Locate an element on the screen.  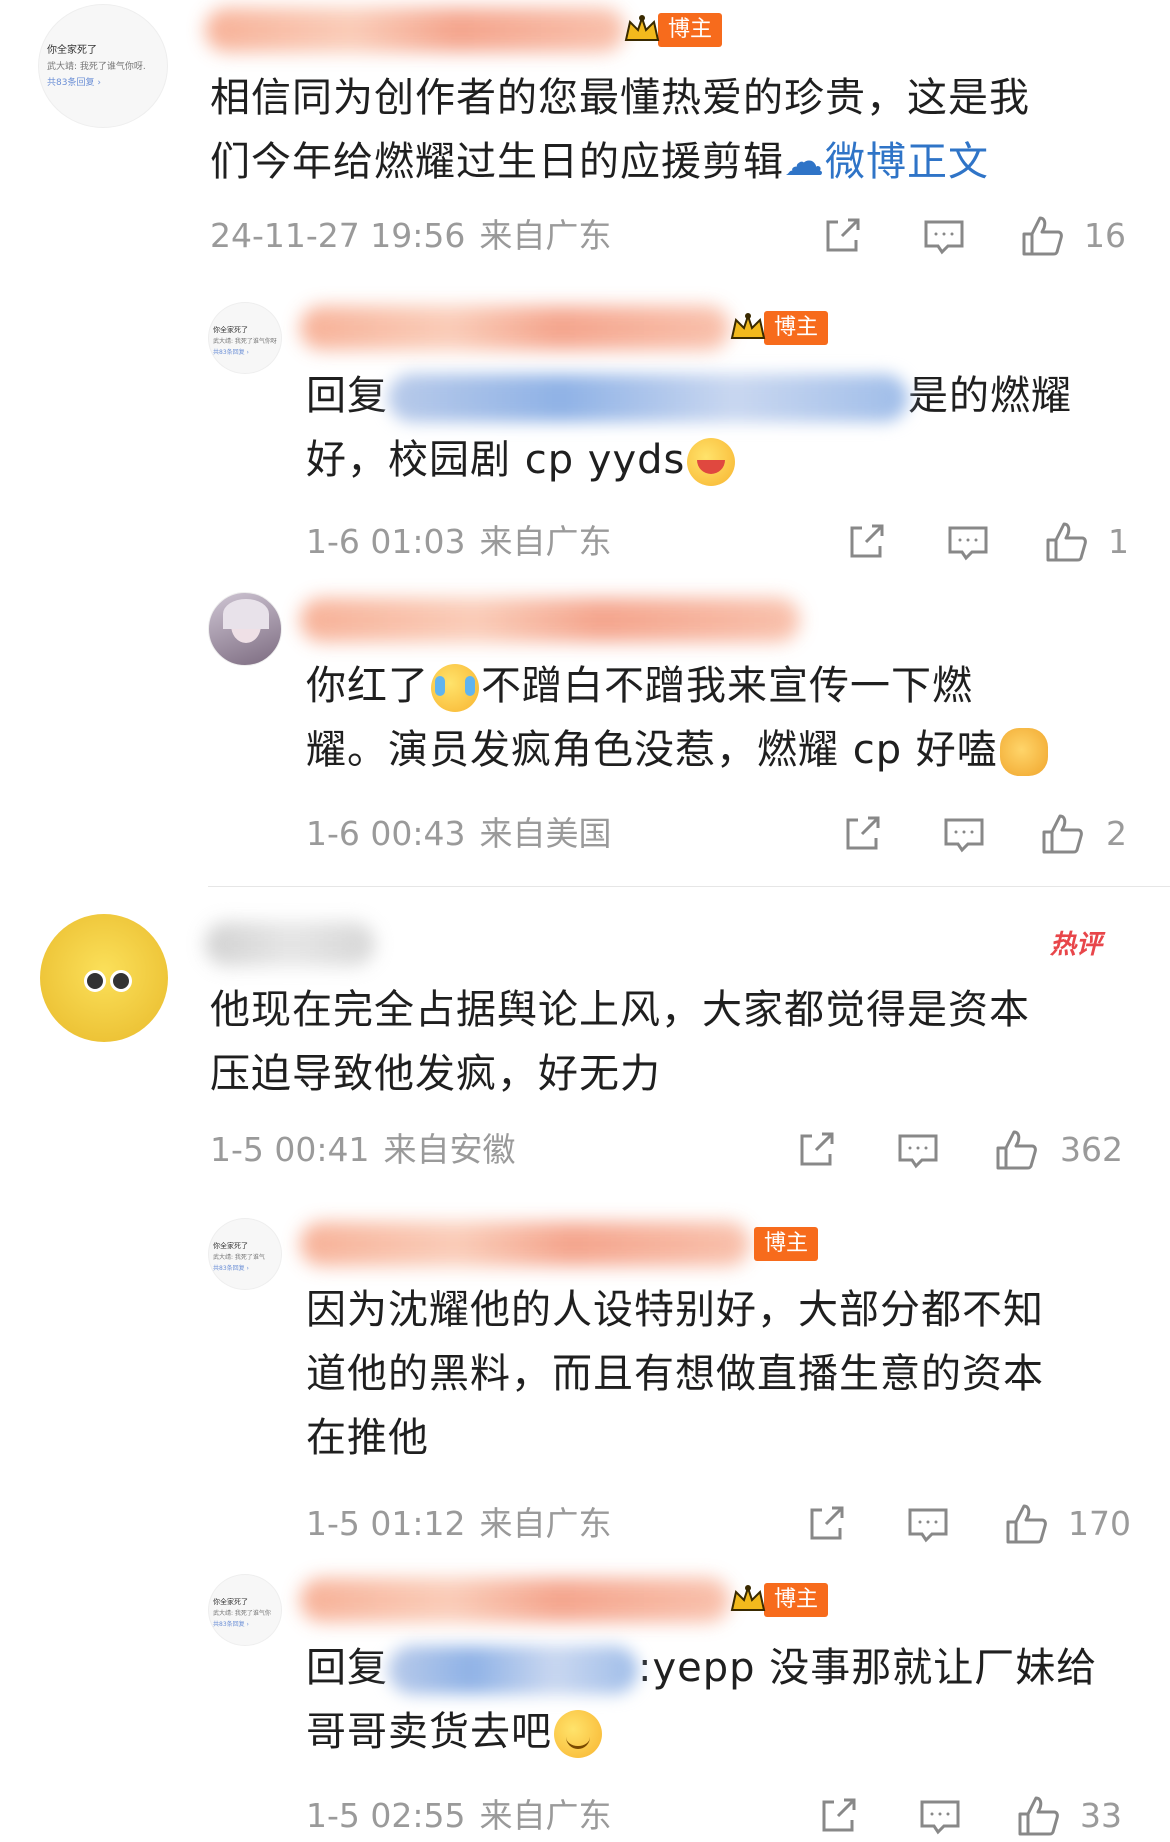
avatar: 你全家死了 武大靖: 我死了谁气你呀 共83条回复 › is located at coordinates (245, 338).